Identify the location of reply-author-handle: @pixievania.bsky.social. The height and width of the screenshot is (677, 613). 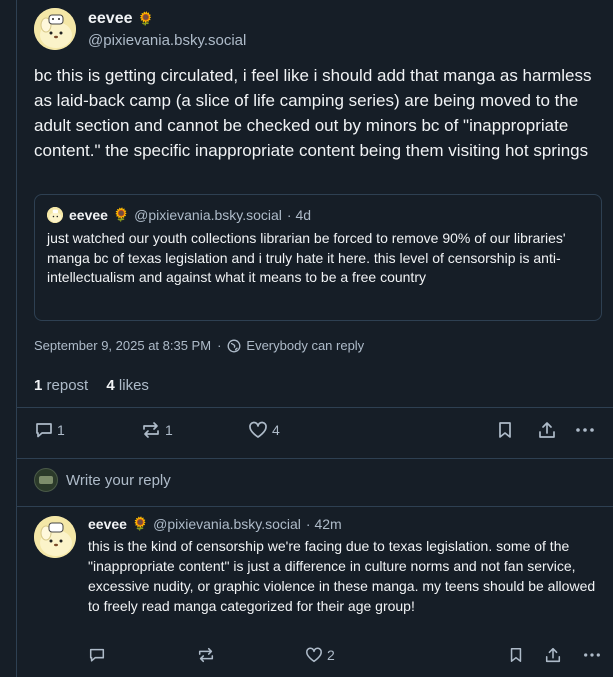
(227, 524).